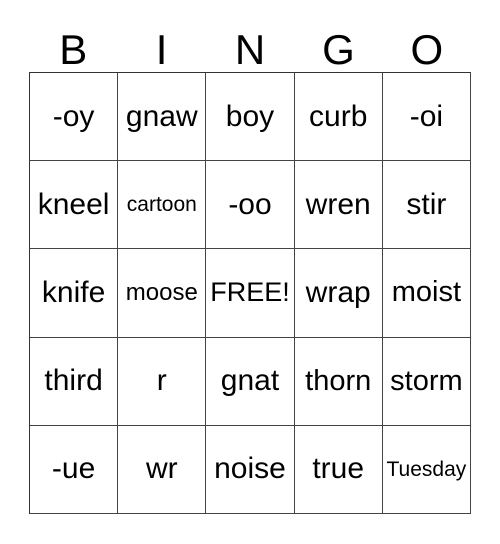 This screenshot has height=544, width=500. I want to click on bingo-header-letter-o: O, so click(427, 49).